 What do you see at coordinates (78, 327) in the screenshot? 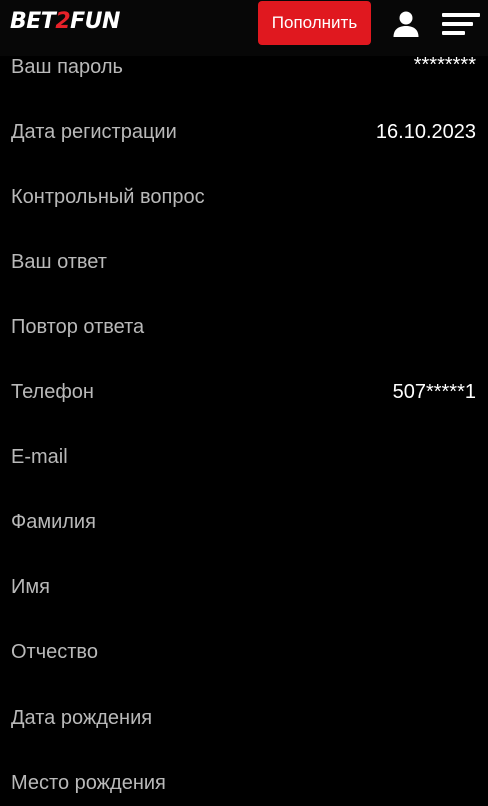
I see `field-label: Повтор ответа` at bounding box center [78, 327].